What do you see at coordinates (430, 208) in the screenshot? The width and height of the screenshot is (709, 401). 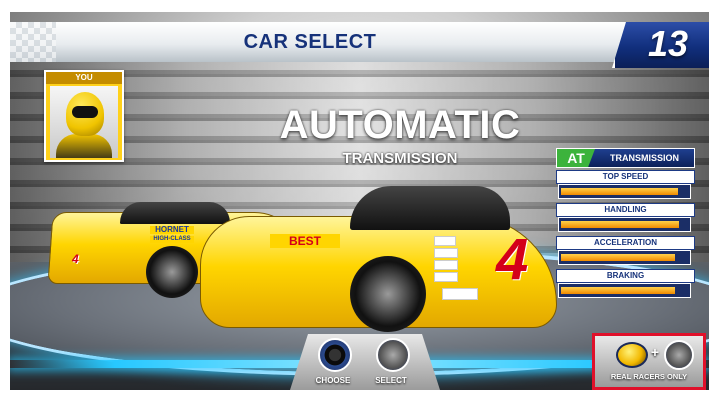 I see `front-car-windshield` at bounding box center [430, 208].